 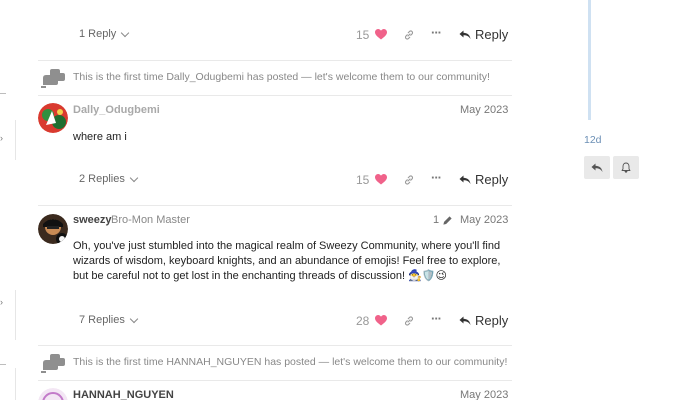 I want to click on post-actions: 7 Replies 28 ··· Reply, so click(x=275, y=322).